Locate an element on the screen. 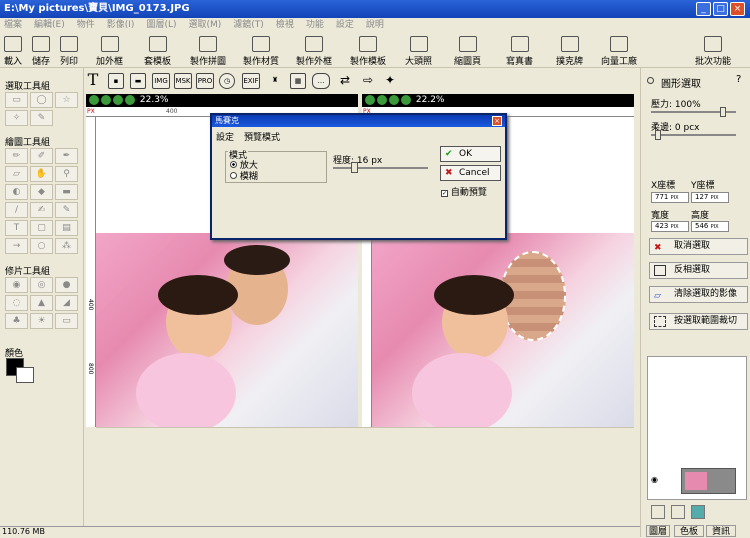  calendar-icon: ▦ is located at coordinates (298, 81).